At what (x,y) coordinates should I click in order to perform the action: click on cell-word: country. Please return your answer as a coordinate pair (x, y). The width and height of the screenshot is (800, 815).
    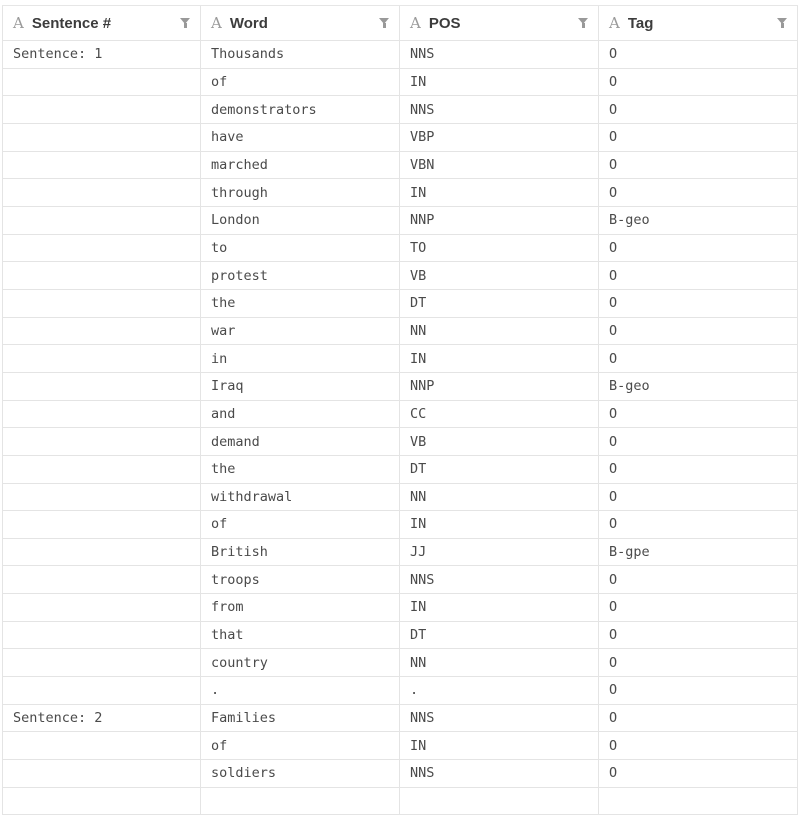
    Looking at the image, I should click on (300, 663).